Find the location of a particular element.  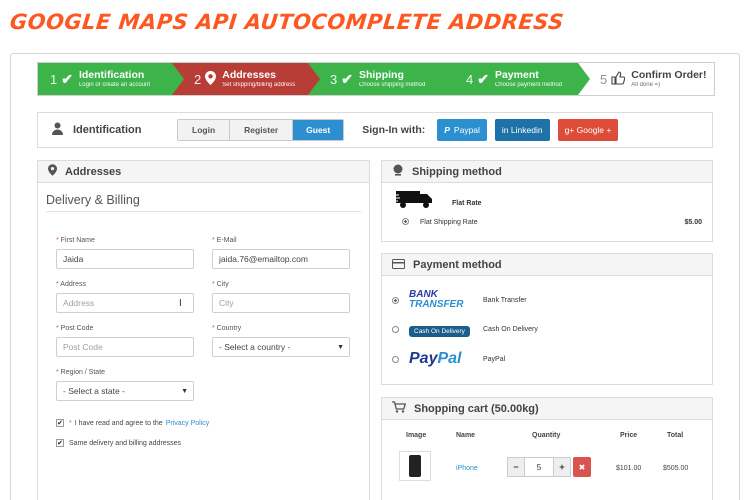

cash-on-delivery-logo: Cash On Delivery is located at coordinates (441, 329).